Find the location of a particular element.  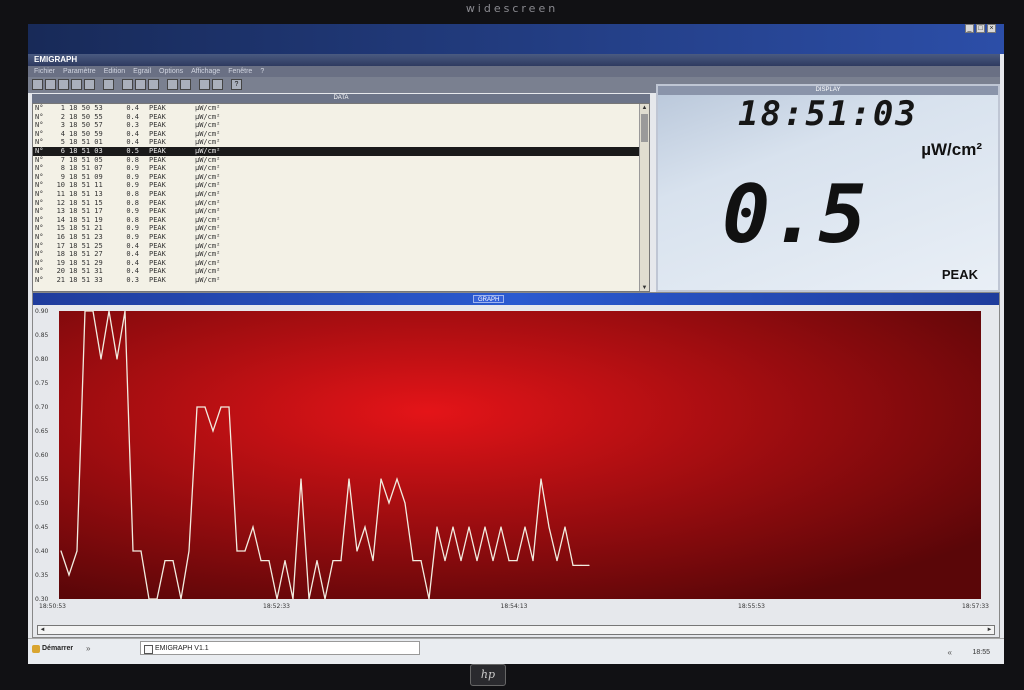

data-row: N° 7 18 51 05 0.8 PEAK µW/cm² is located at coordinates (336, 160).